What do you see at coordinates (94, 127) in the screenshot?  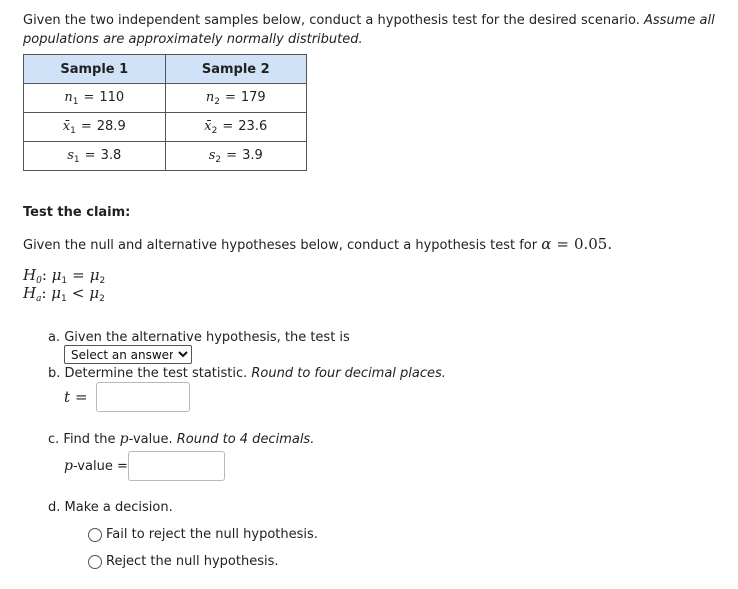 I see `cell-x1: x̄1 = 28.9` at bounding box center [94, 127].